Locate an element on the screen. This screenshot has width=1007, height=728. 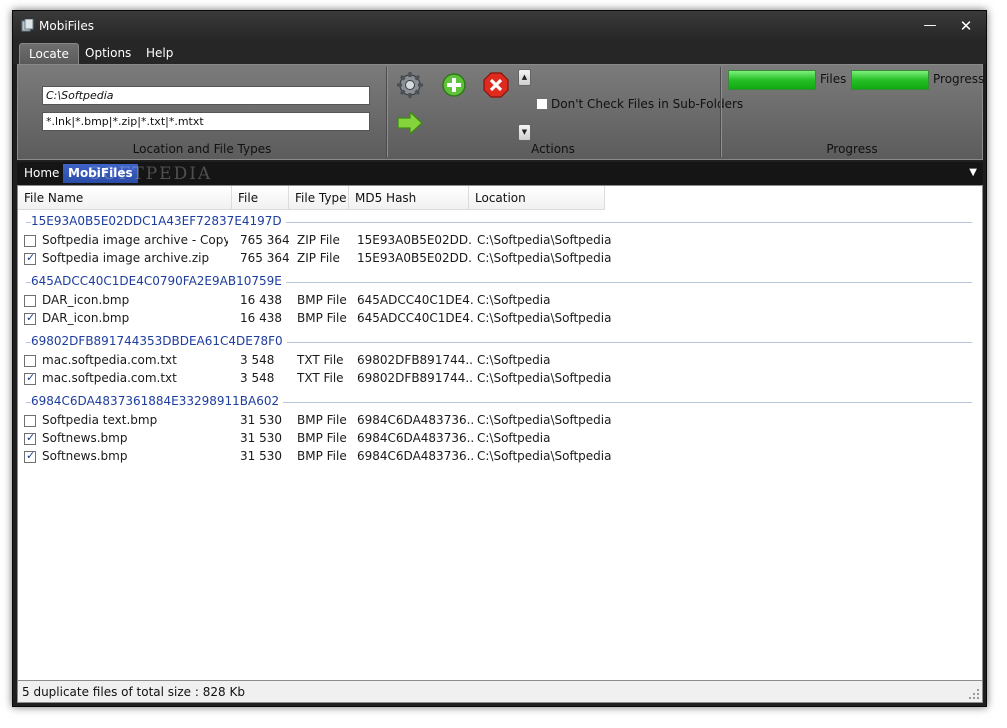
hash-group-header: 645ADCC40C1DE4C0790FA2E9AB10759E is located at coordinates (499, 282).